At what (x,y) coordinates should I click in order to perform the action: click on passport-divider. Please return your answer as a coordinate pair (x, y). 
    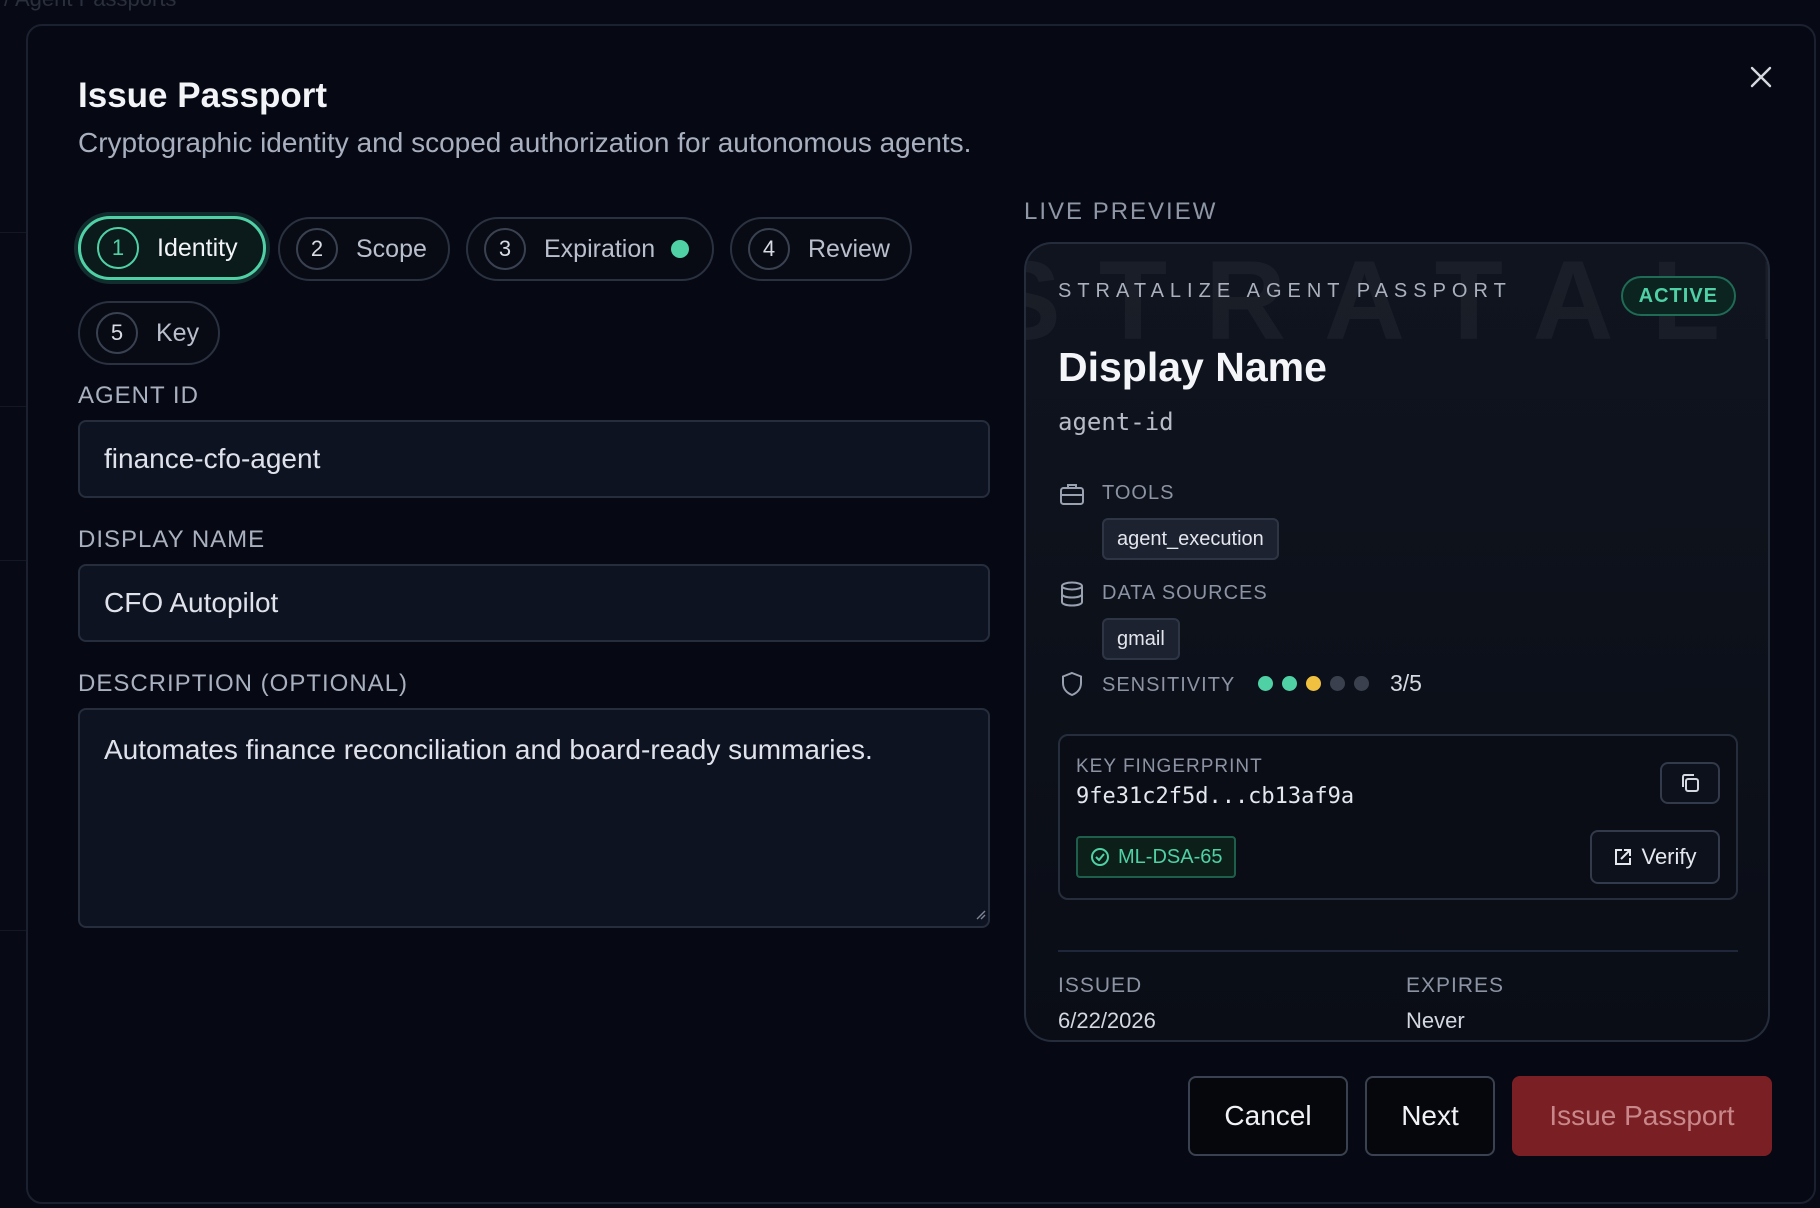
    Looking at the image, I should click on (1398, 951).